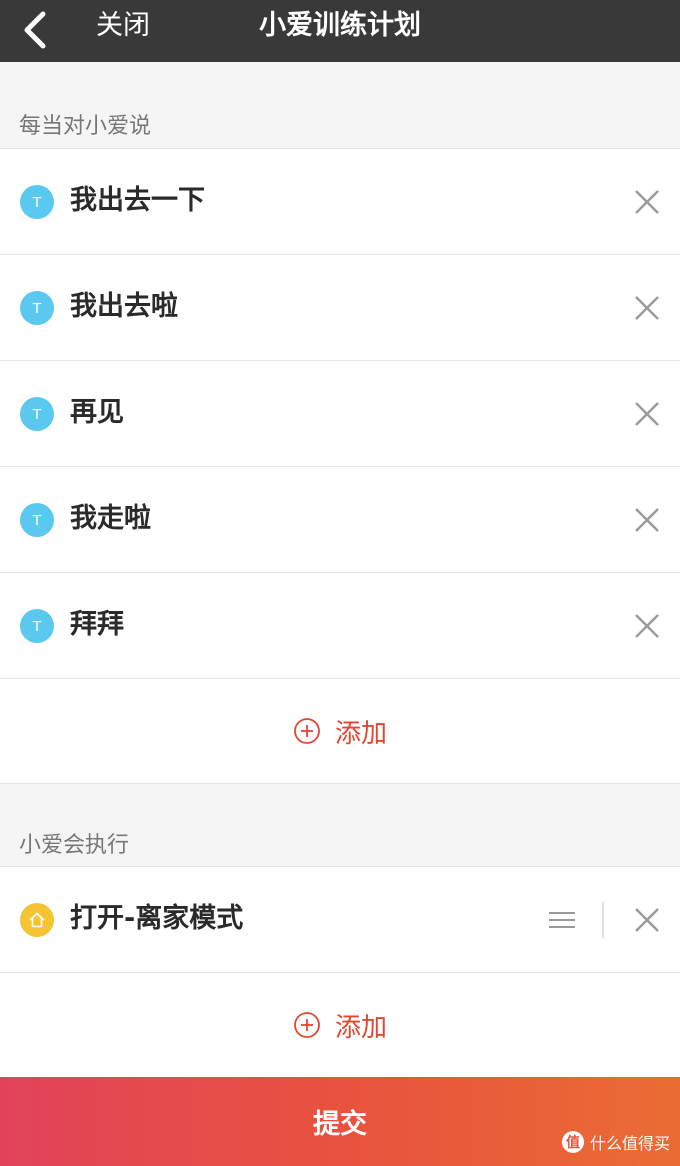  What do you see at coordinates (340, 202) in the screenshot?
I see `list-item: T 我出去一下` at bounding box center [340, 202].